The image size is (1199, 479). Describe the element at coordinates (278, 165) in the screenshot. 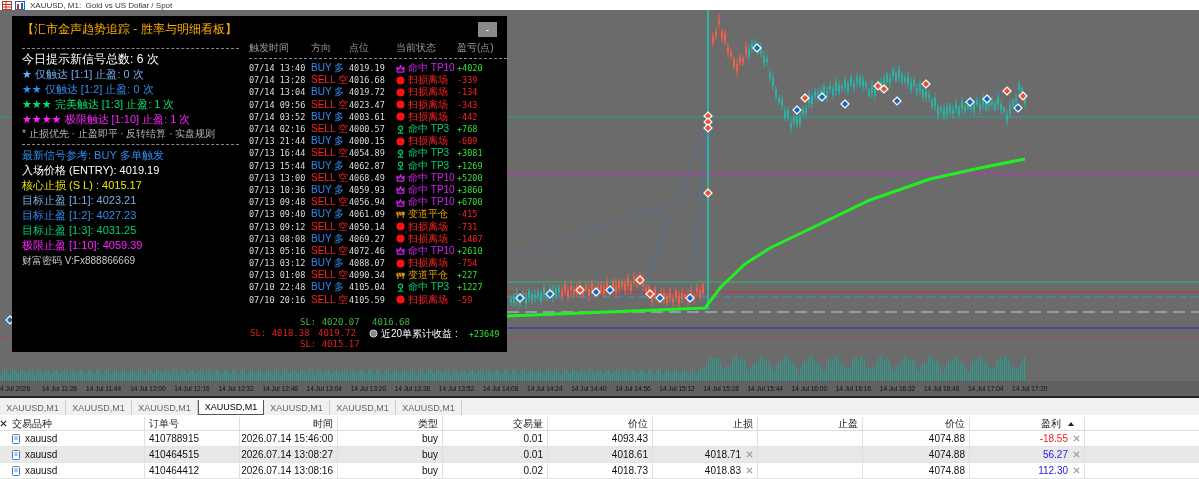

I see `signal-time: 07/13 15:44` at that location.